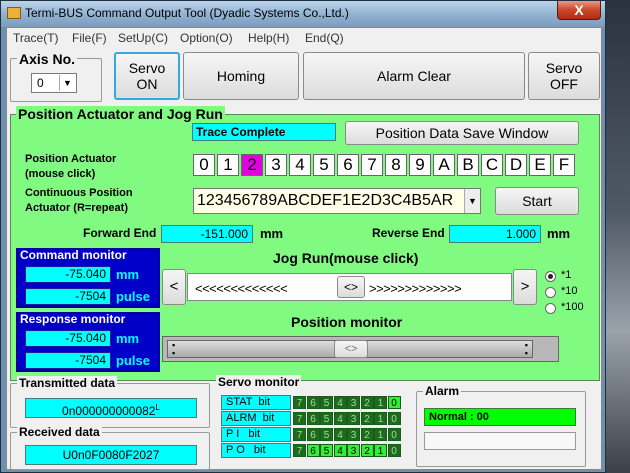 The image size is (630, 473). I want to click on servo-on-button: Servo ON, so click(147, 76).